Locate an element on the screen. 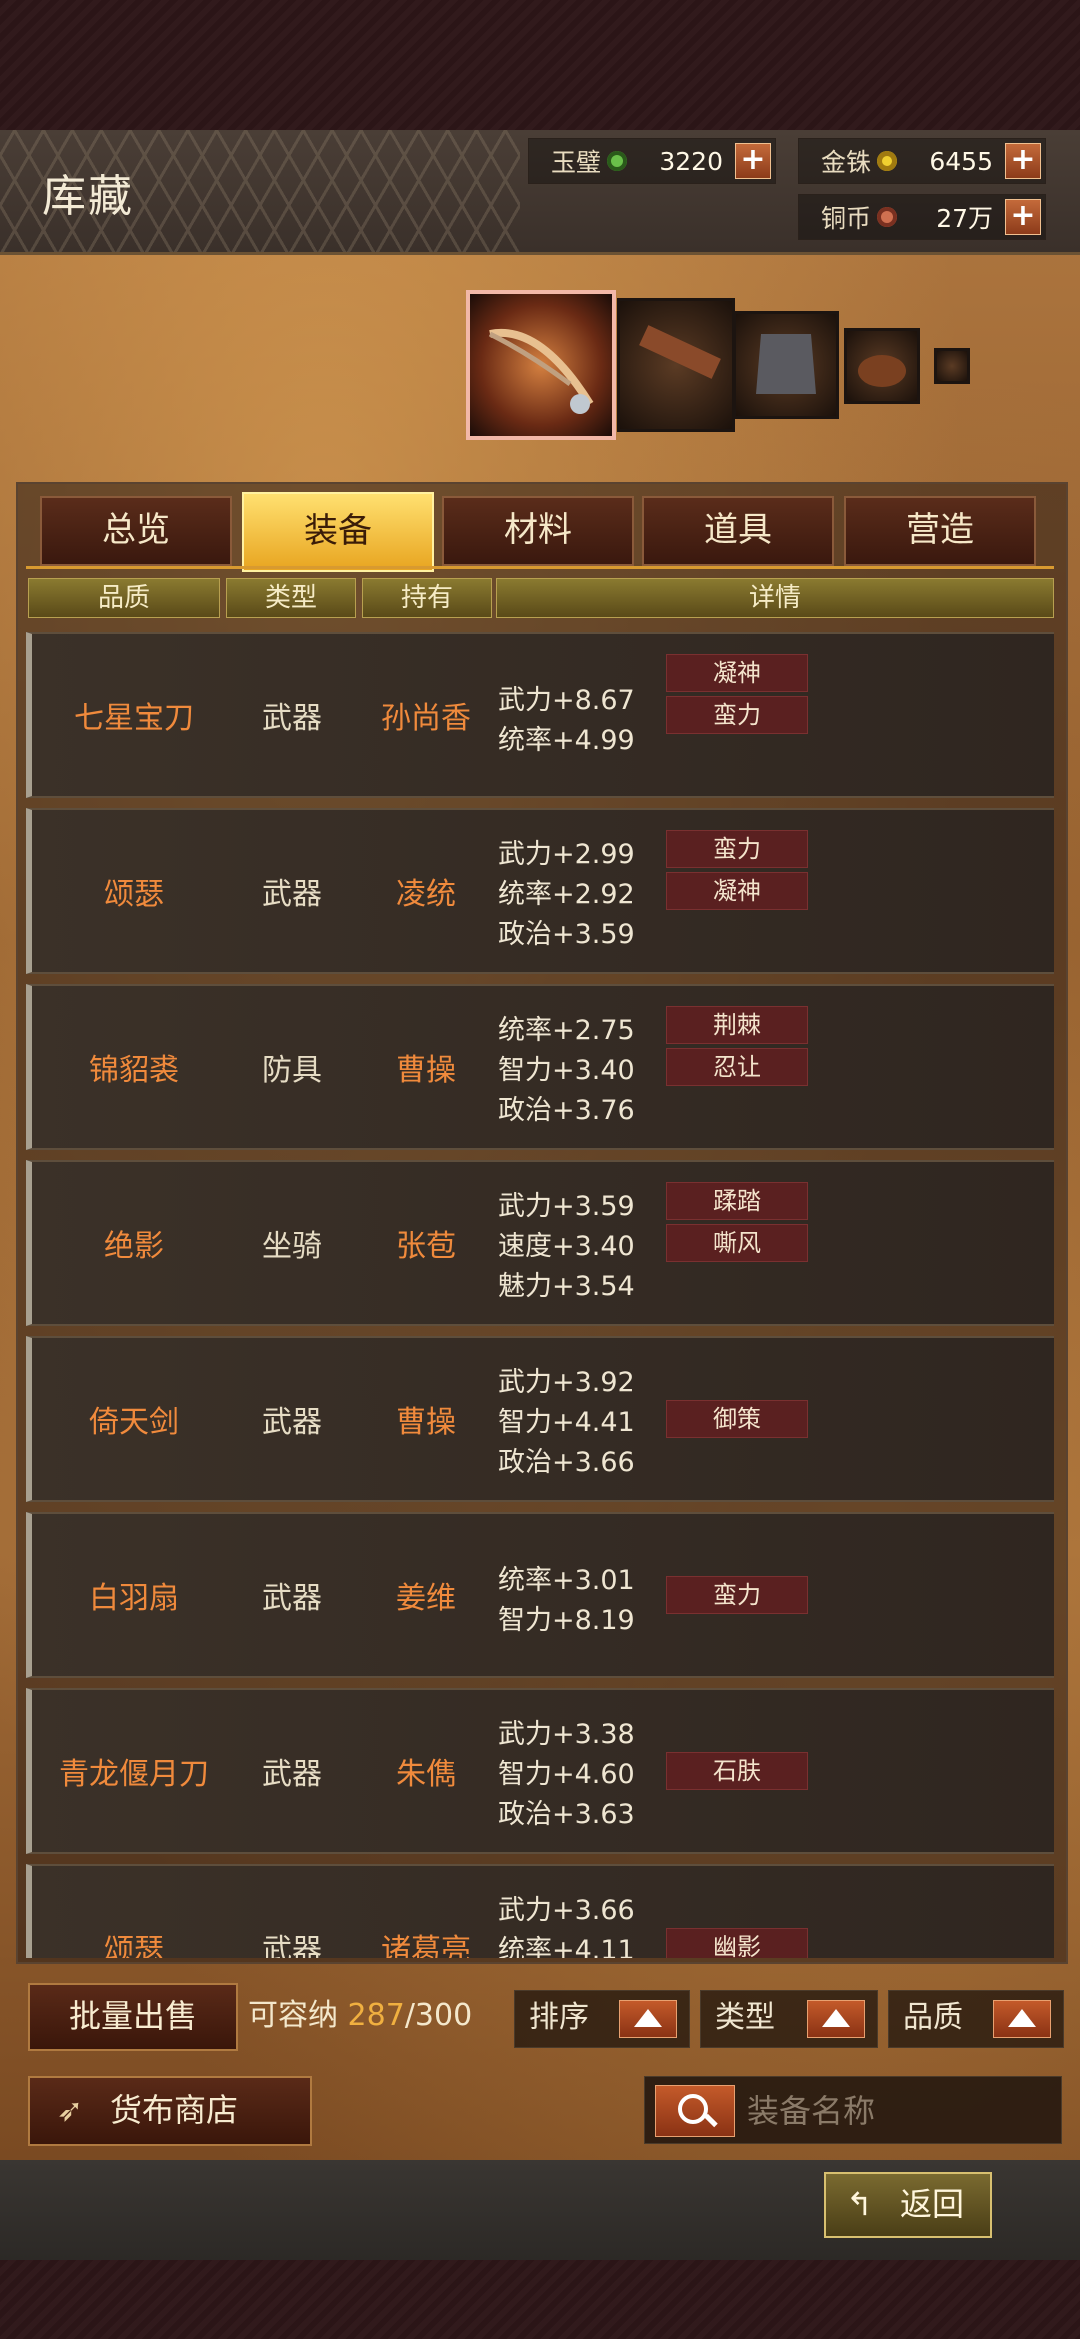 The height and width of the screenshot is (2339, 1080). header-bar: 库藏 玉璧 3220 + 金铢 6455 + 铜币 27万 + is located at coordinates (540, 192).